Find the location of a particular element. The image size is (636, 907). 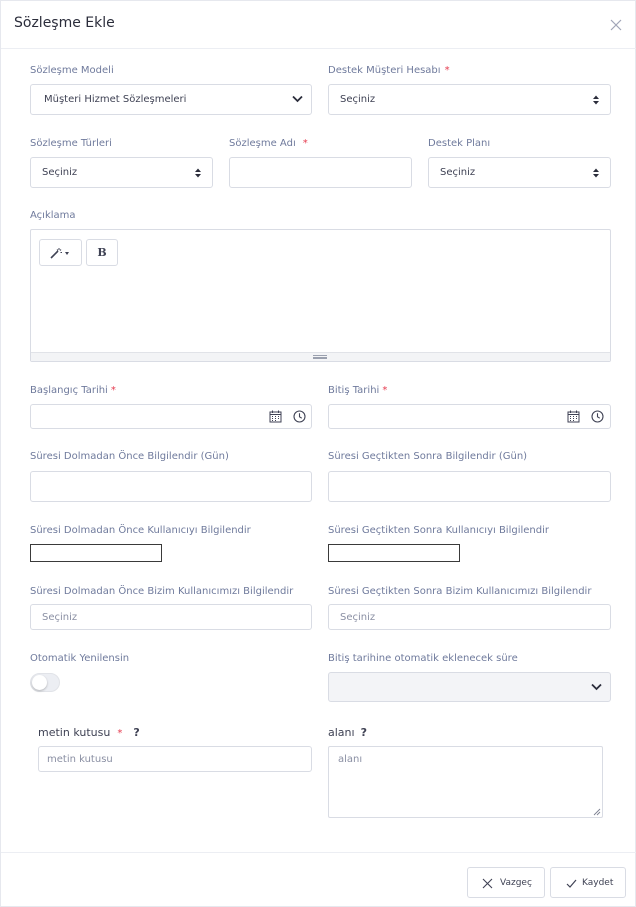

notify-our-user-before-select: Seçiniz is located at coordinates (171, 617).